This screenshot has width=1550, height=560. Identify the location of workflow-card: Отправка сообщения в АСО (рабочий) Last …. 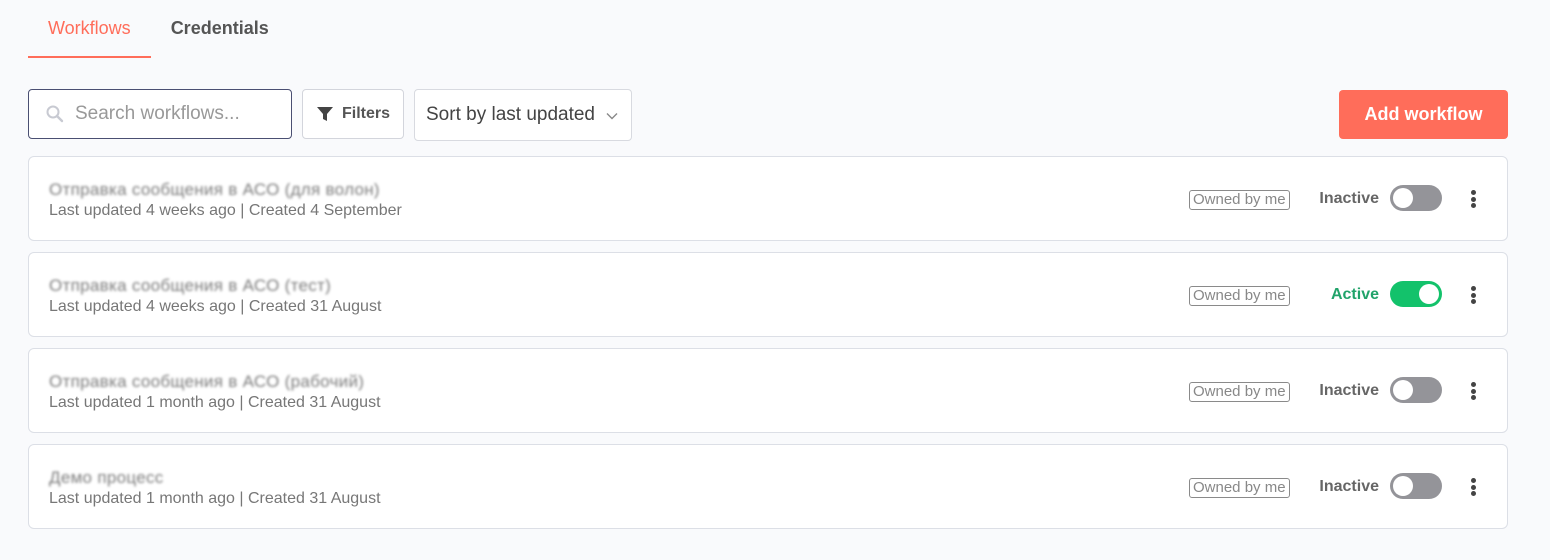
(768, 390).